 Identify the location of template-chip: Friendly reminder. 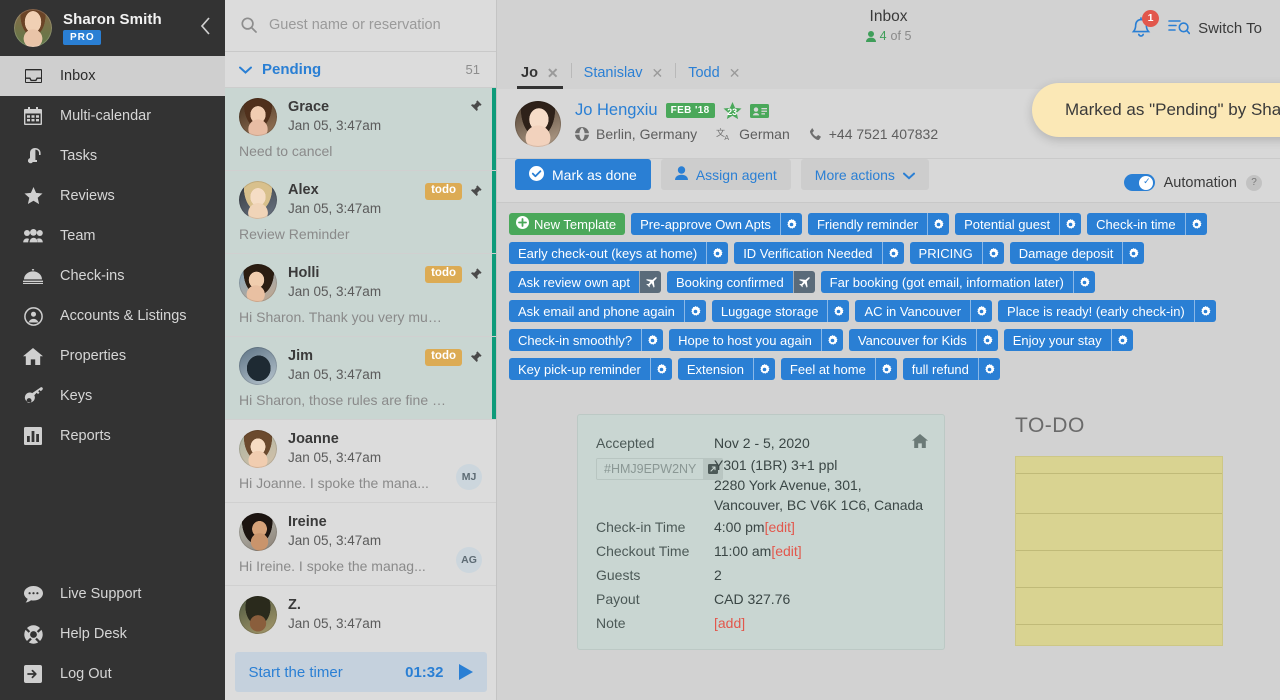
(878, 224).